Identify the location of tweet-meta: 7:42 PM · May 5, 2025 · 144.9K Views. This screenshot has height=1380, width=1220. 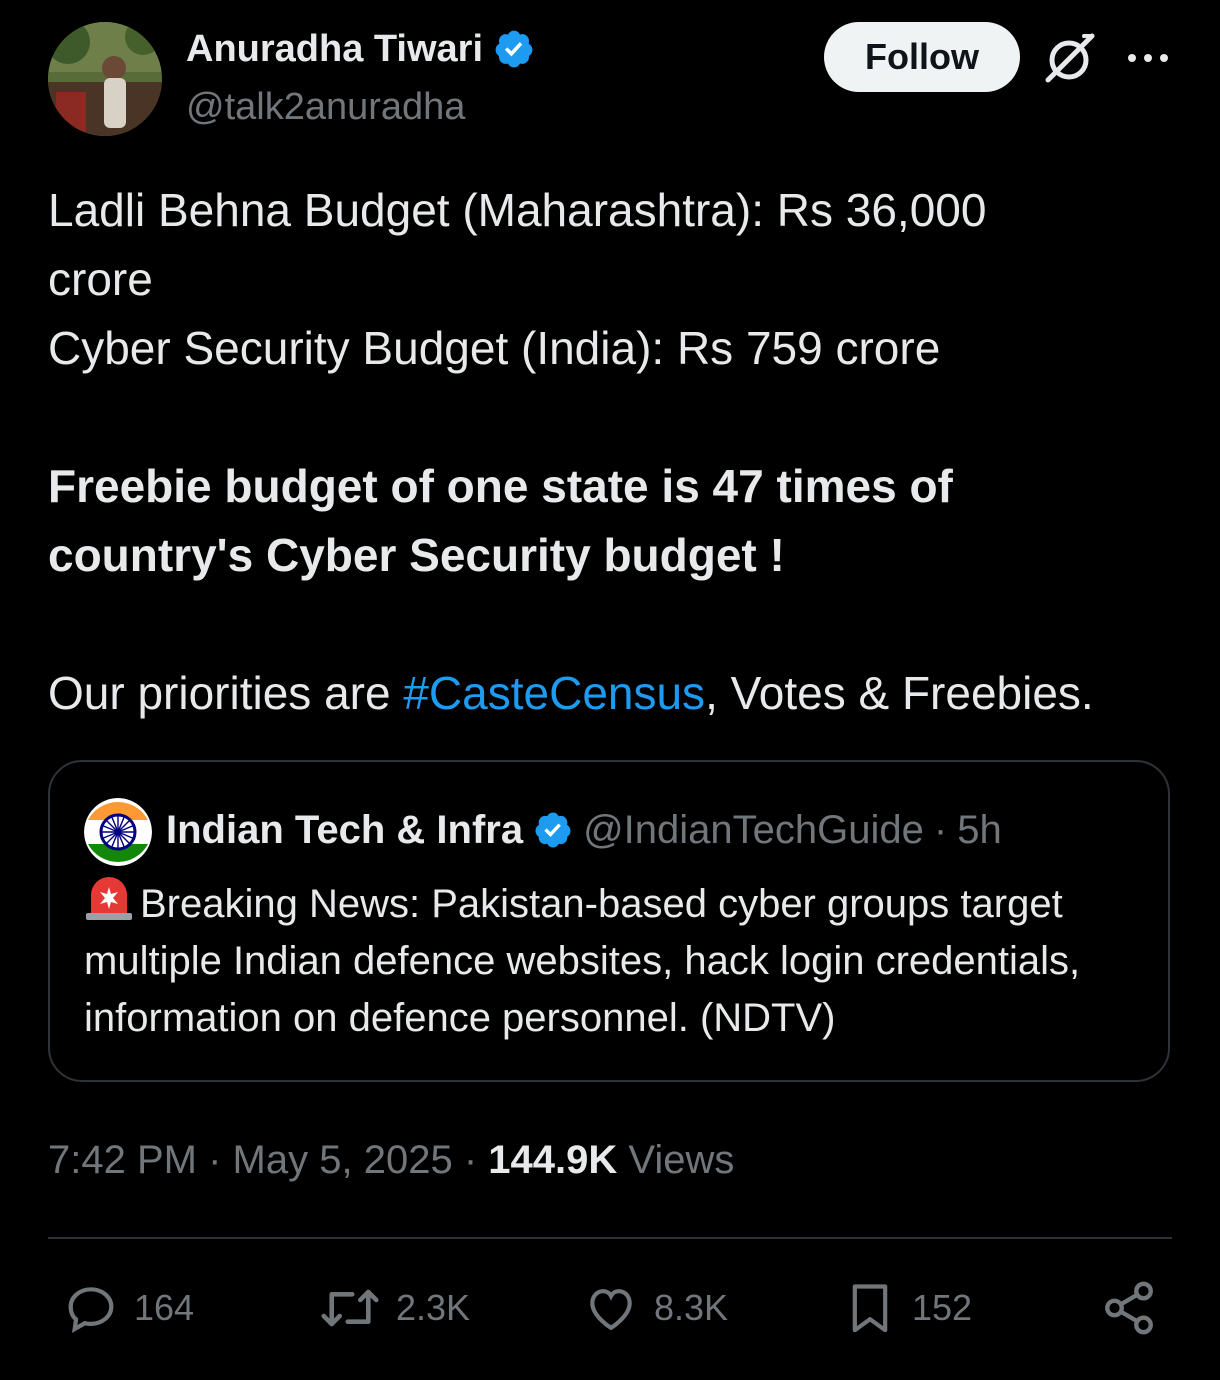
(391, 1160).